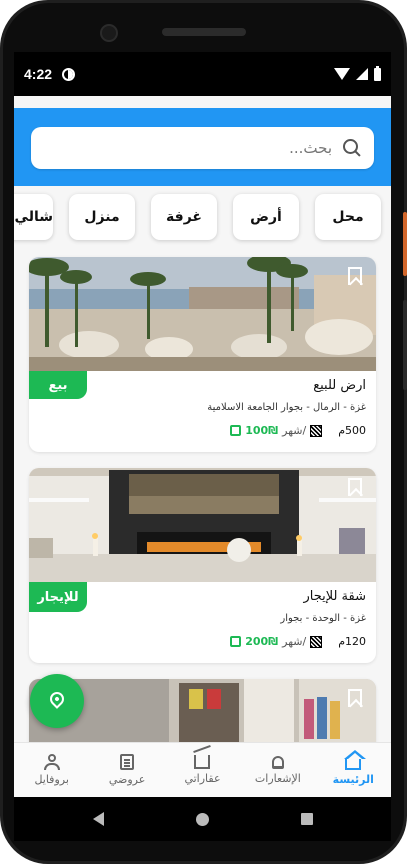 The image size is (407, 864). What do you see at coordinates (38, 74) in the screenshot?
I see `status-time: 4:22` at bounding box center [38, 74].